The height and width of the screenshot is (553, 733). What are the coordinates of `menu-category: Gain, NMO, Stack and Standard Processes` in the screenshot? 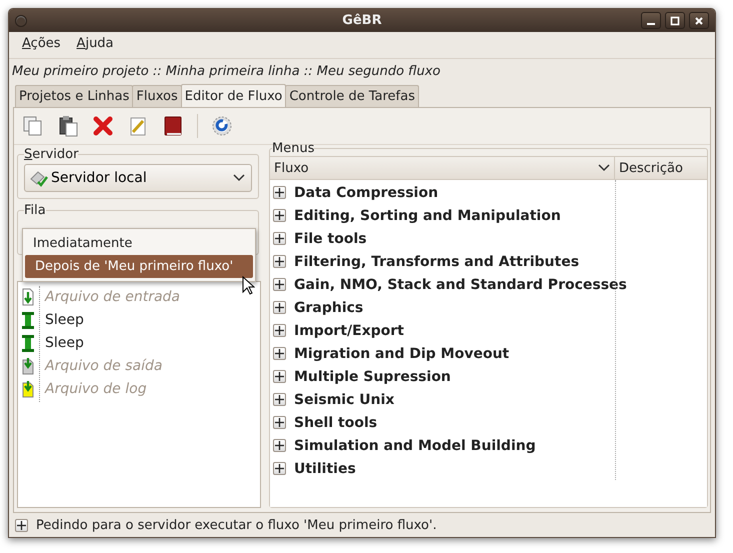 It's located at (460, 284).